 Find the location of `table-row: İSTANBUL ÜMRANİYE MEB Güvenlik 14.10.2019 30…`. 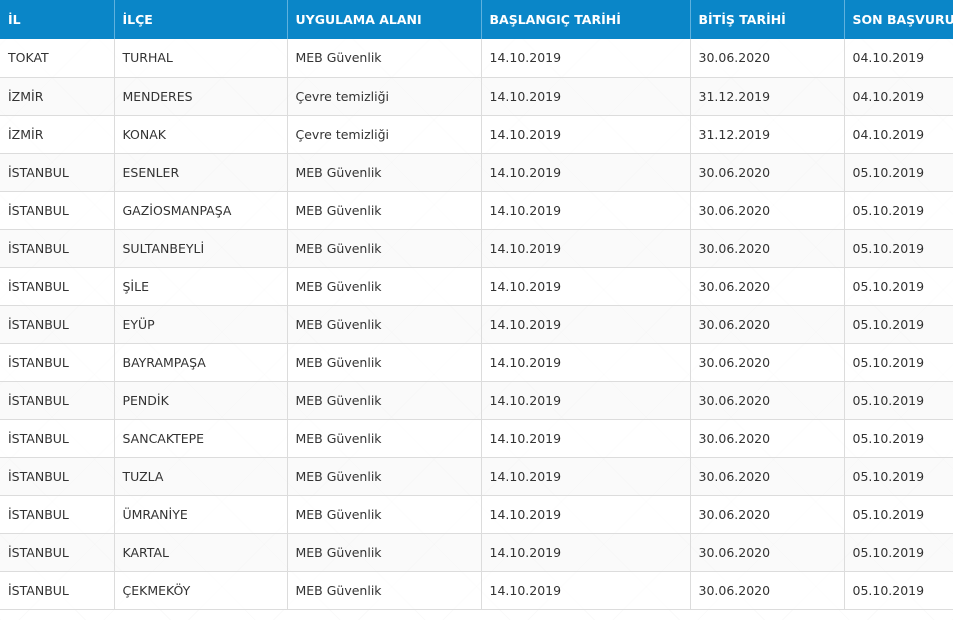

table-row: İSTANBUL ÜMRANİYE MEB Güvenlik 14.10.2019 30… is located at coordinates (476, 514).